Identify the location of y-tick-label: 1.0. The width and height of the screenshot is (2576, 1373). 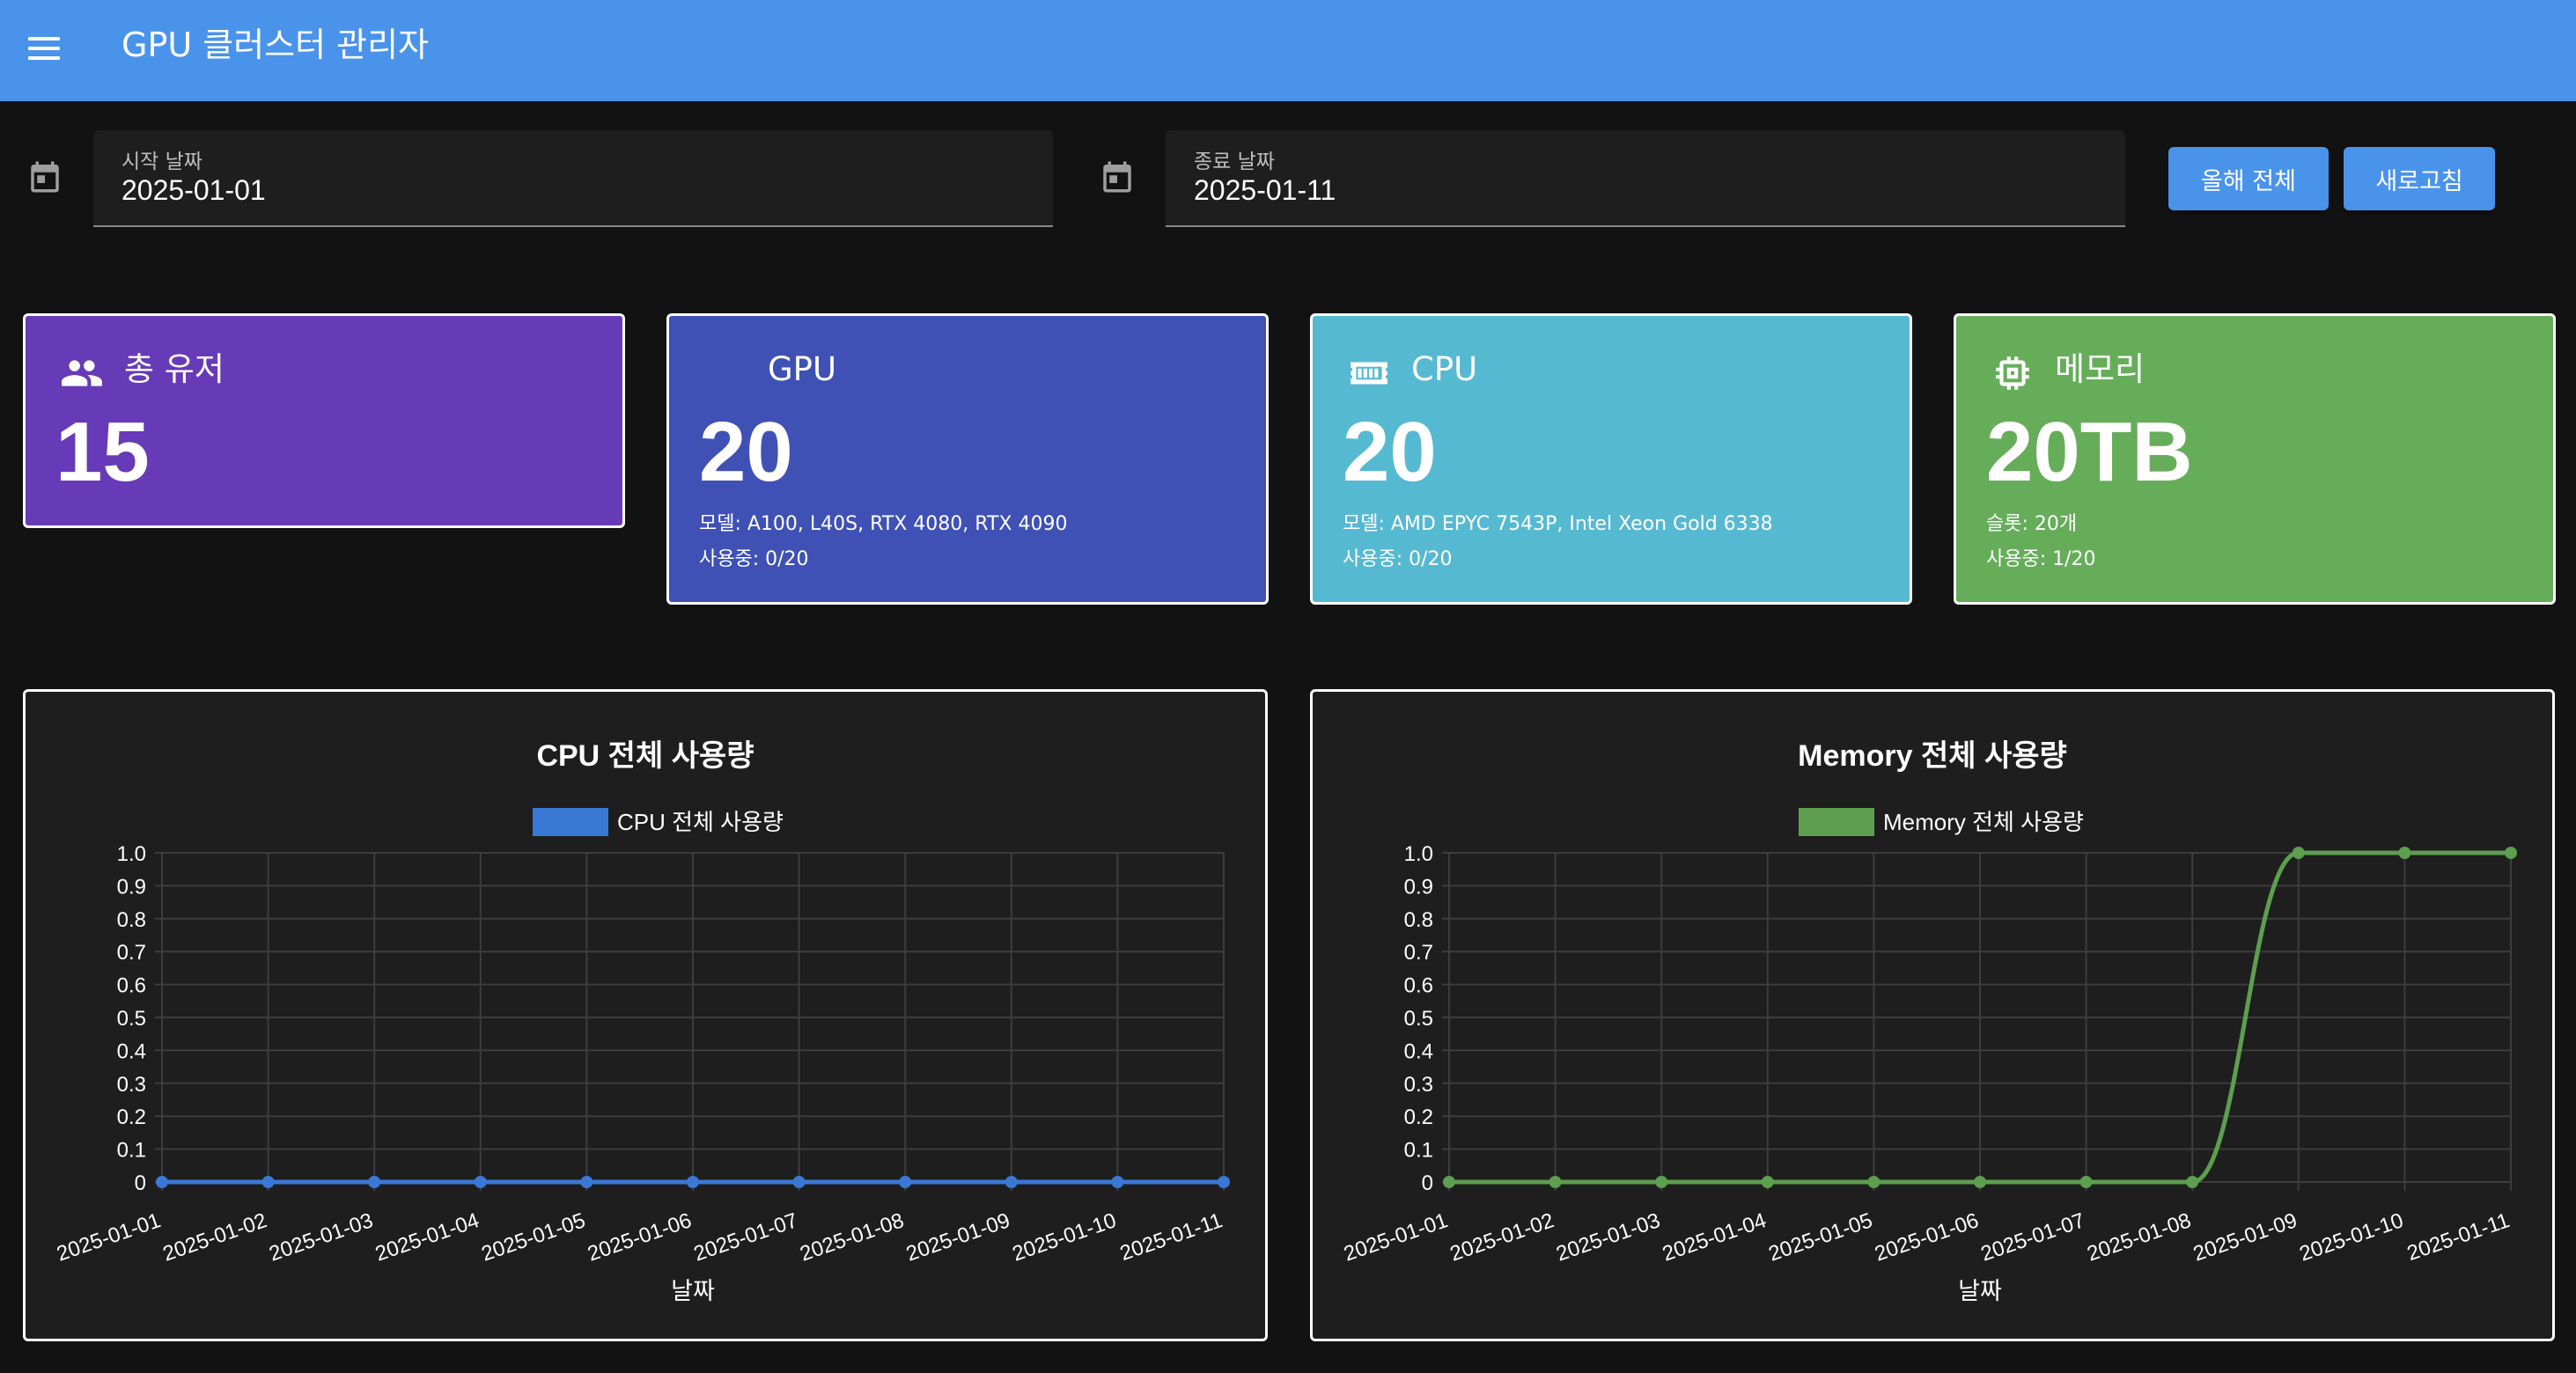
(1419, 854).